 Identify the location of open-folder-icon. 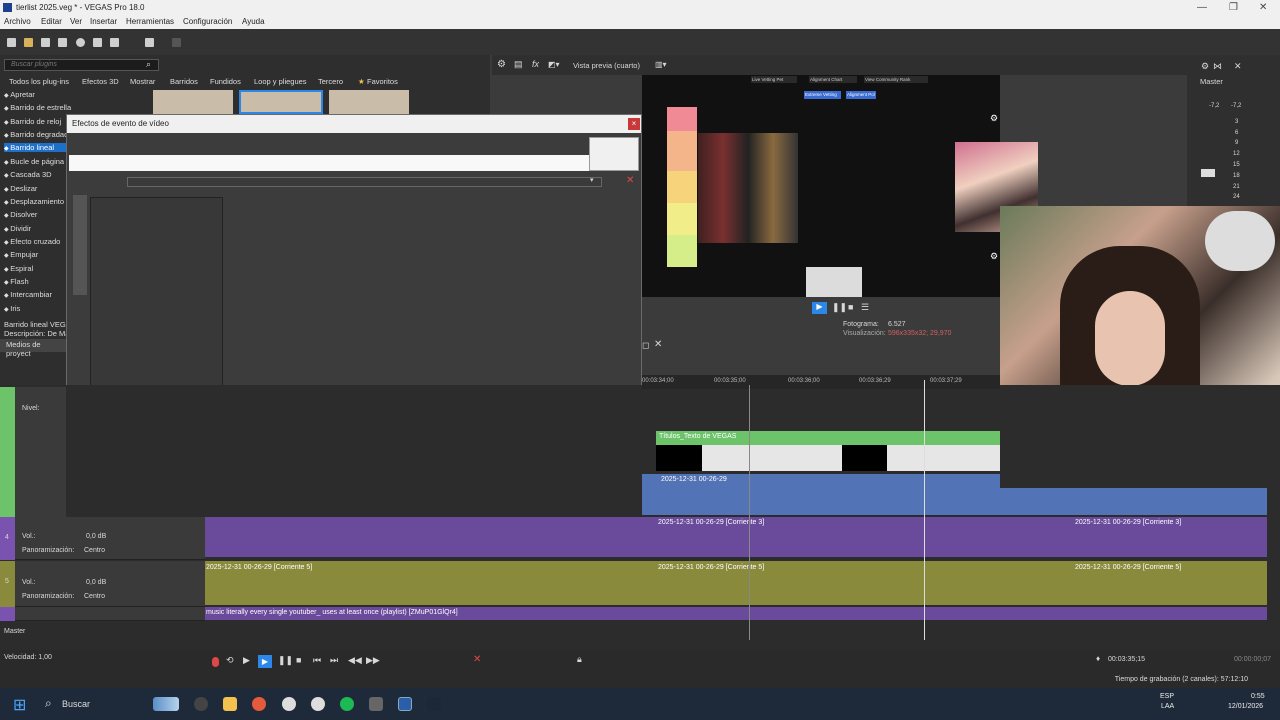
(28, 42).